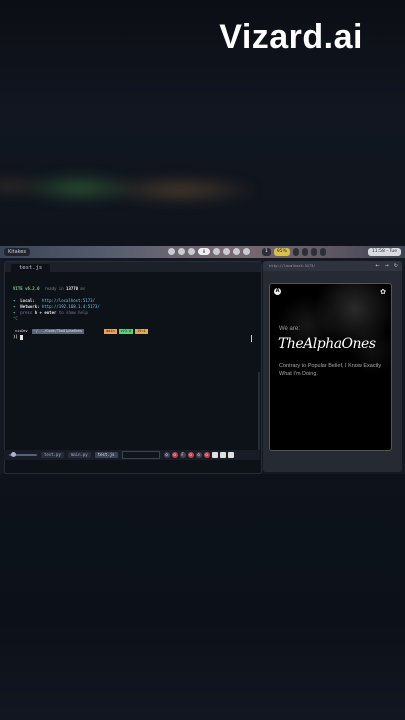 This screenshot has height=720, width=405. I want to click on workspace-switcher: 8, so click(209, 251).